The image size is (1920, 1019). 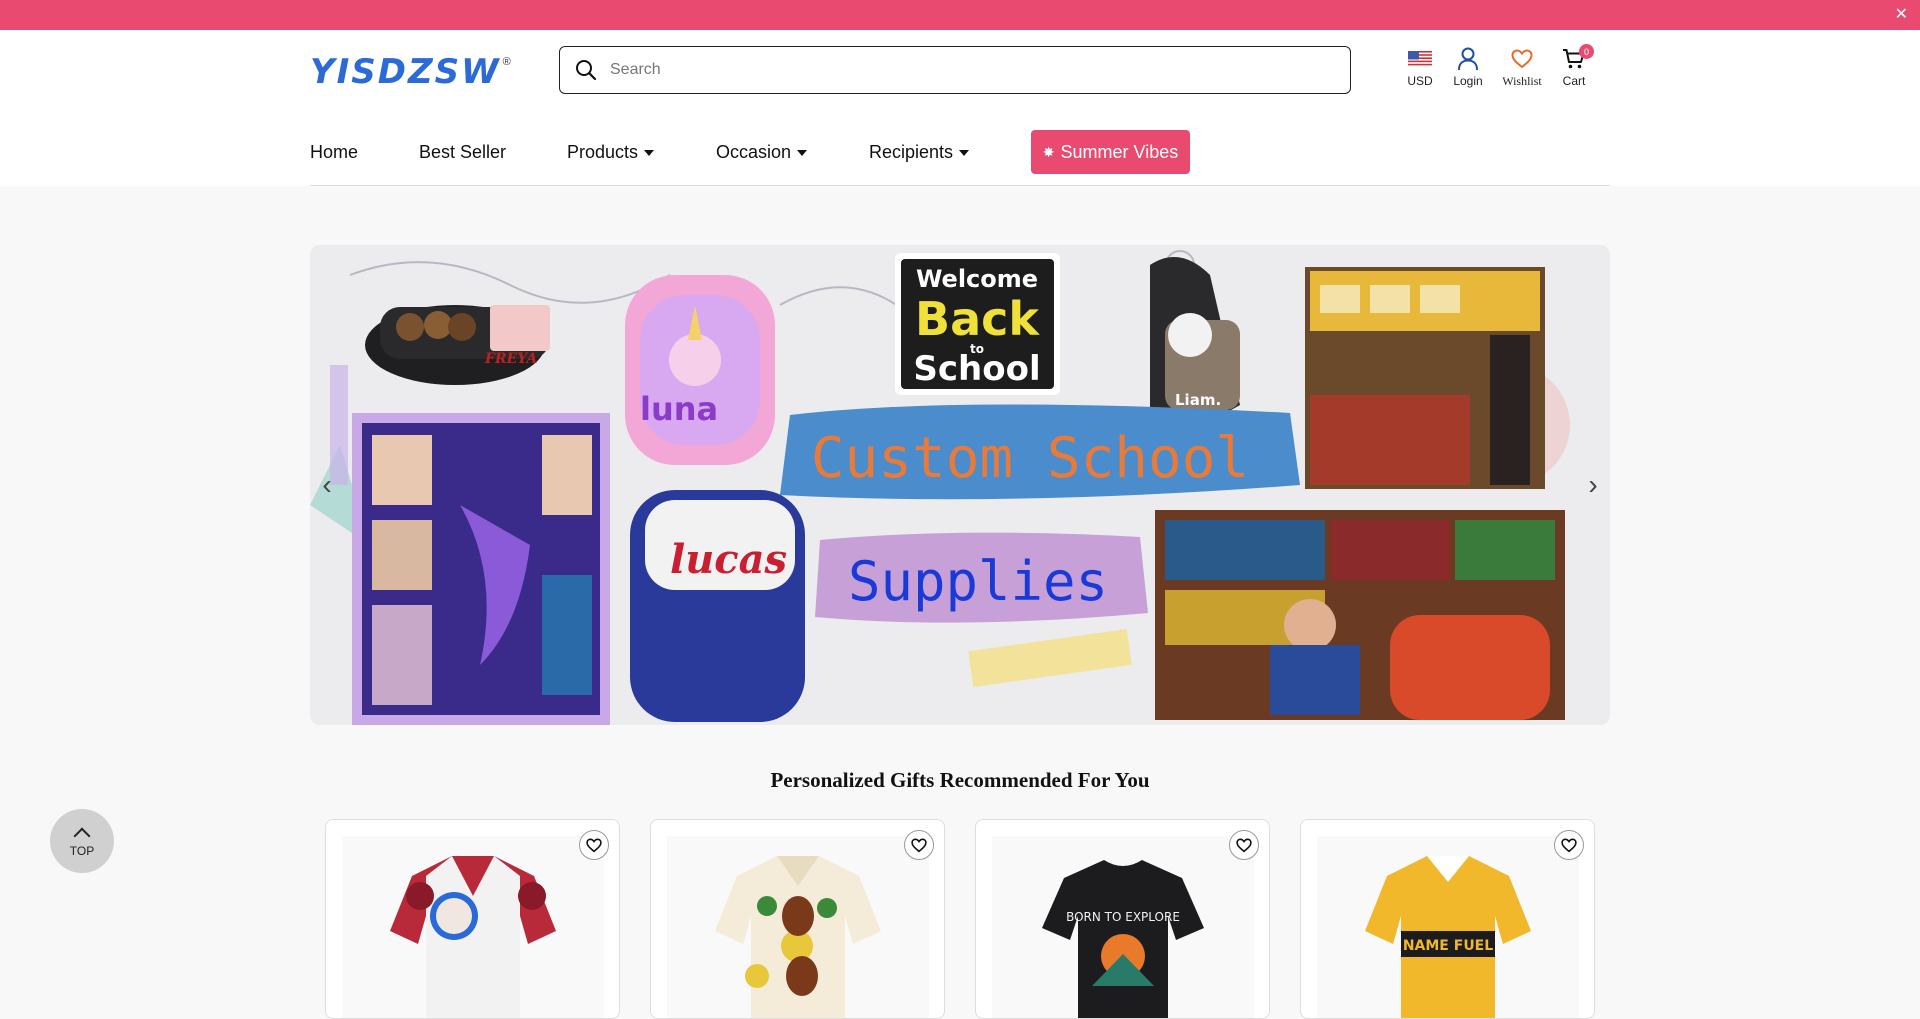 What do you see at coordinates (1420, 81) in the screenshot?
I see `currency-label: USD` at bounding box center [1420, 81].